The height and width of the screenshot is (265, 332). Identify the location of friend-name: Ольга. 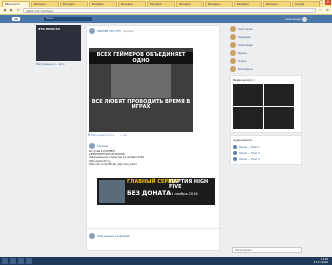
(242, 61).